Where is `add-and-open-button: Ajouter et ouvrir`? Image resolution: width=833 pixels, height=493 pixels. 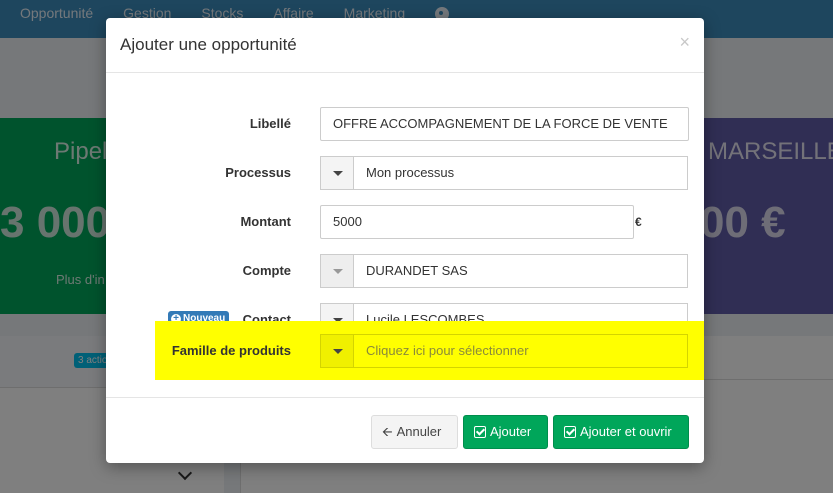
add-and-open-button: Ajouter et ouvrir is located at coordinates (621, 432).